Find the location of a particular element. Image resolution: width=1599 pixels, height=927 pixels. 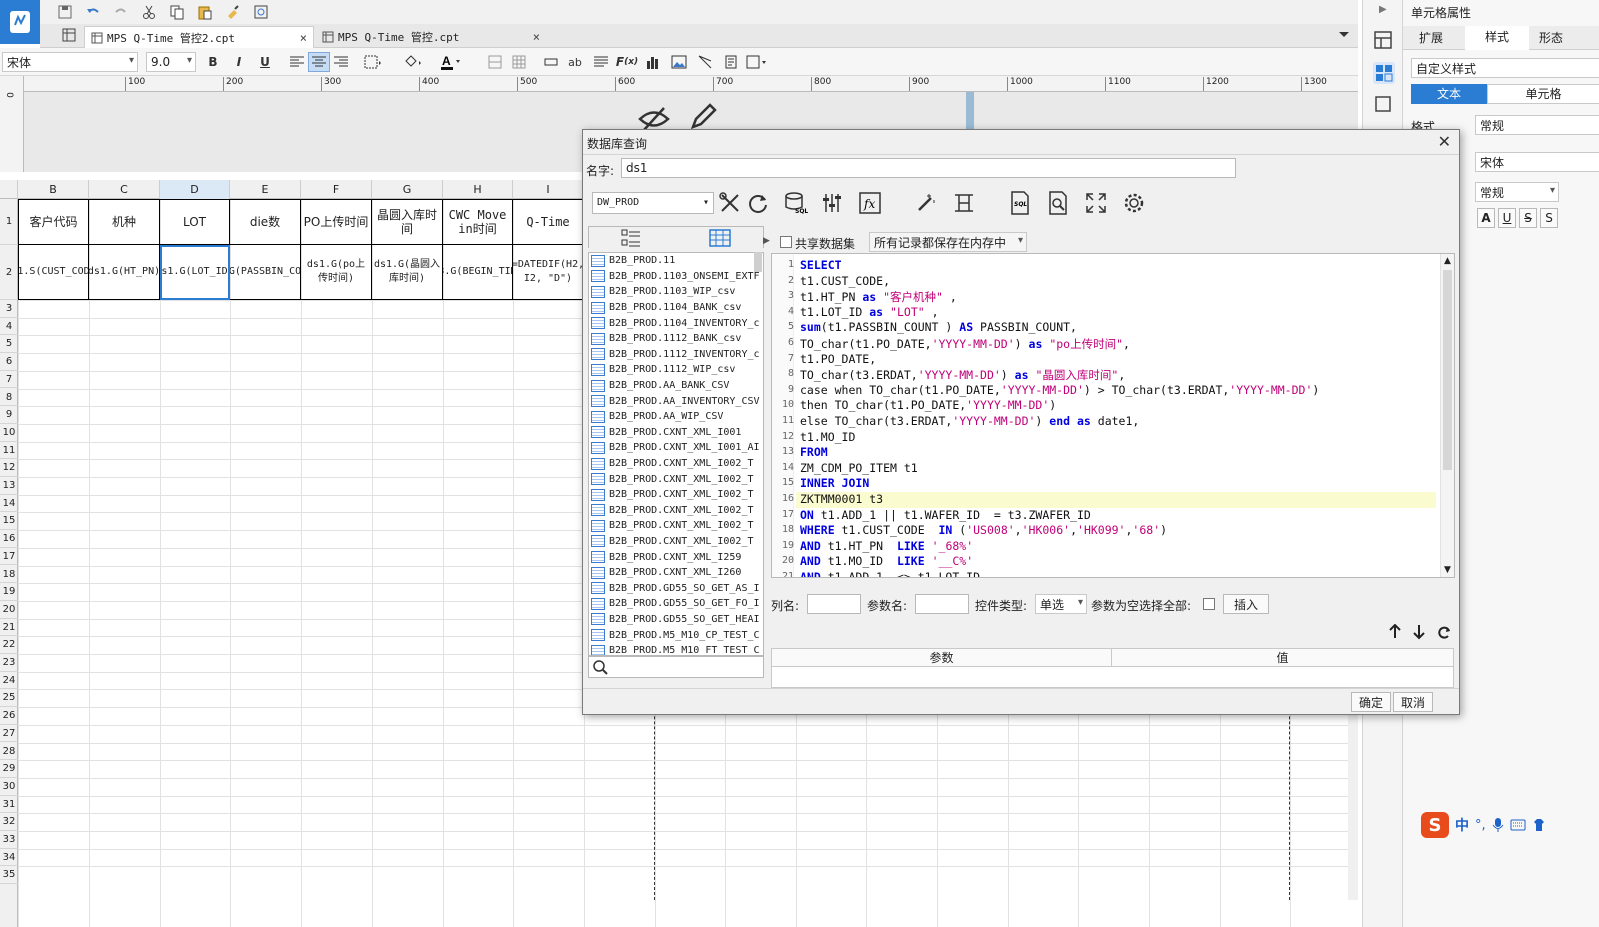

share-checkbox is located at coordinates (786, 242).